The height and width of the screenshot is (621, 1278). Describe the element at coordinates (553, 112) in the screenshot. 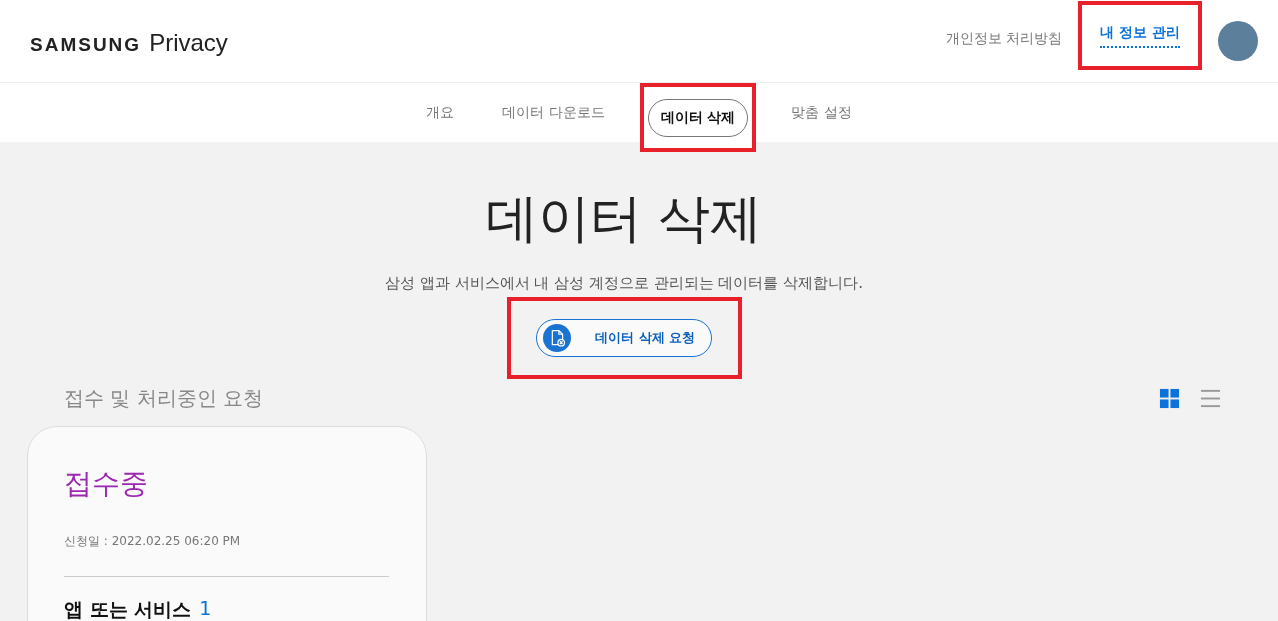

I see `tab: 데이터 다운로드` at that location.